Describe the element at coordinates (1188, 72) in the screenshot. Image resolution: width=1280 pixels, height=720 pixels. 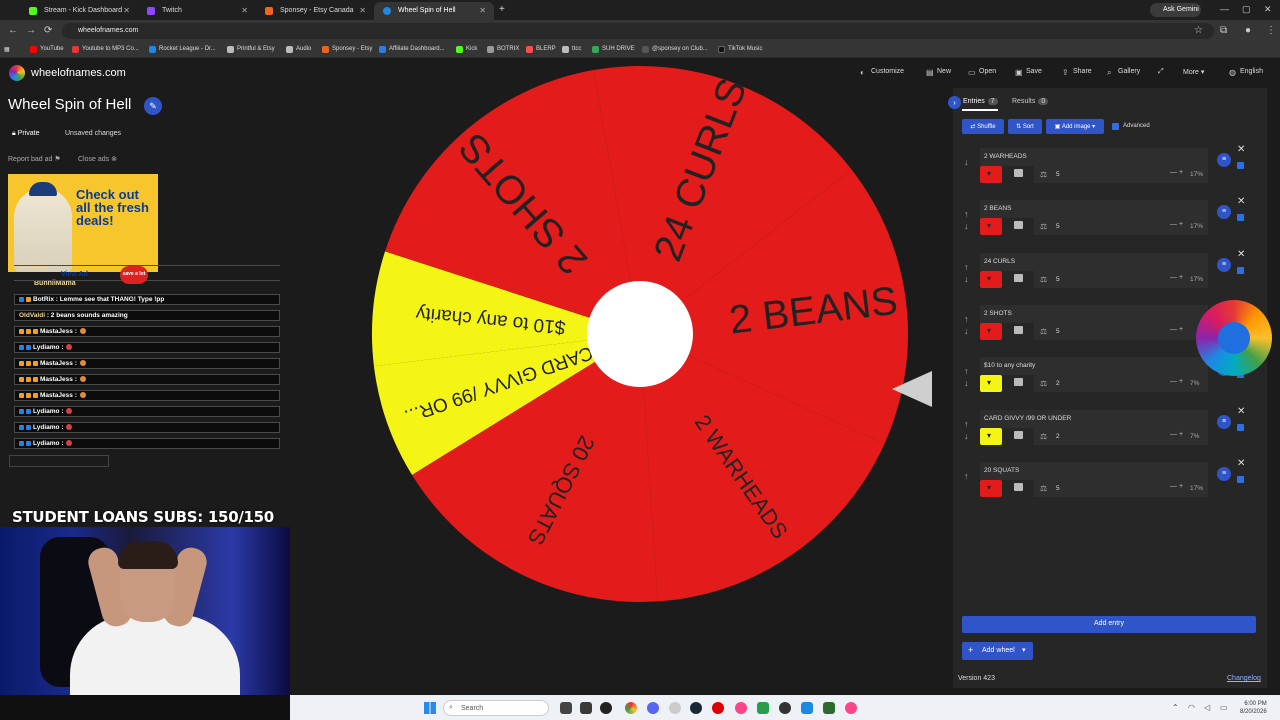
I see `menu-more: More ▾` at that location.